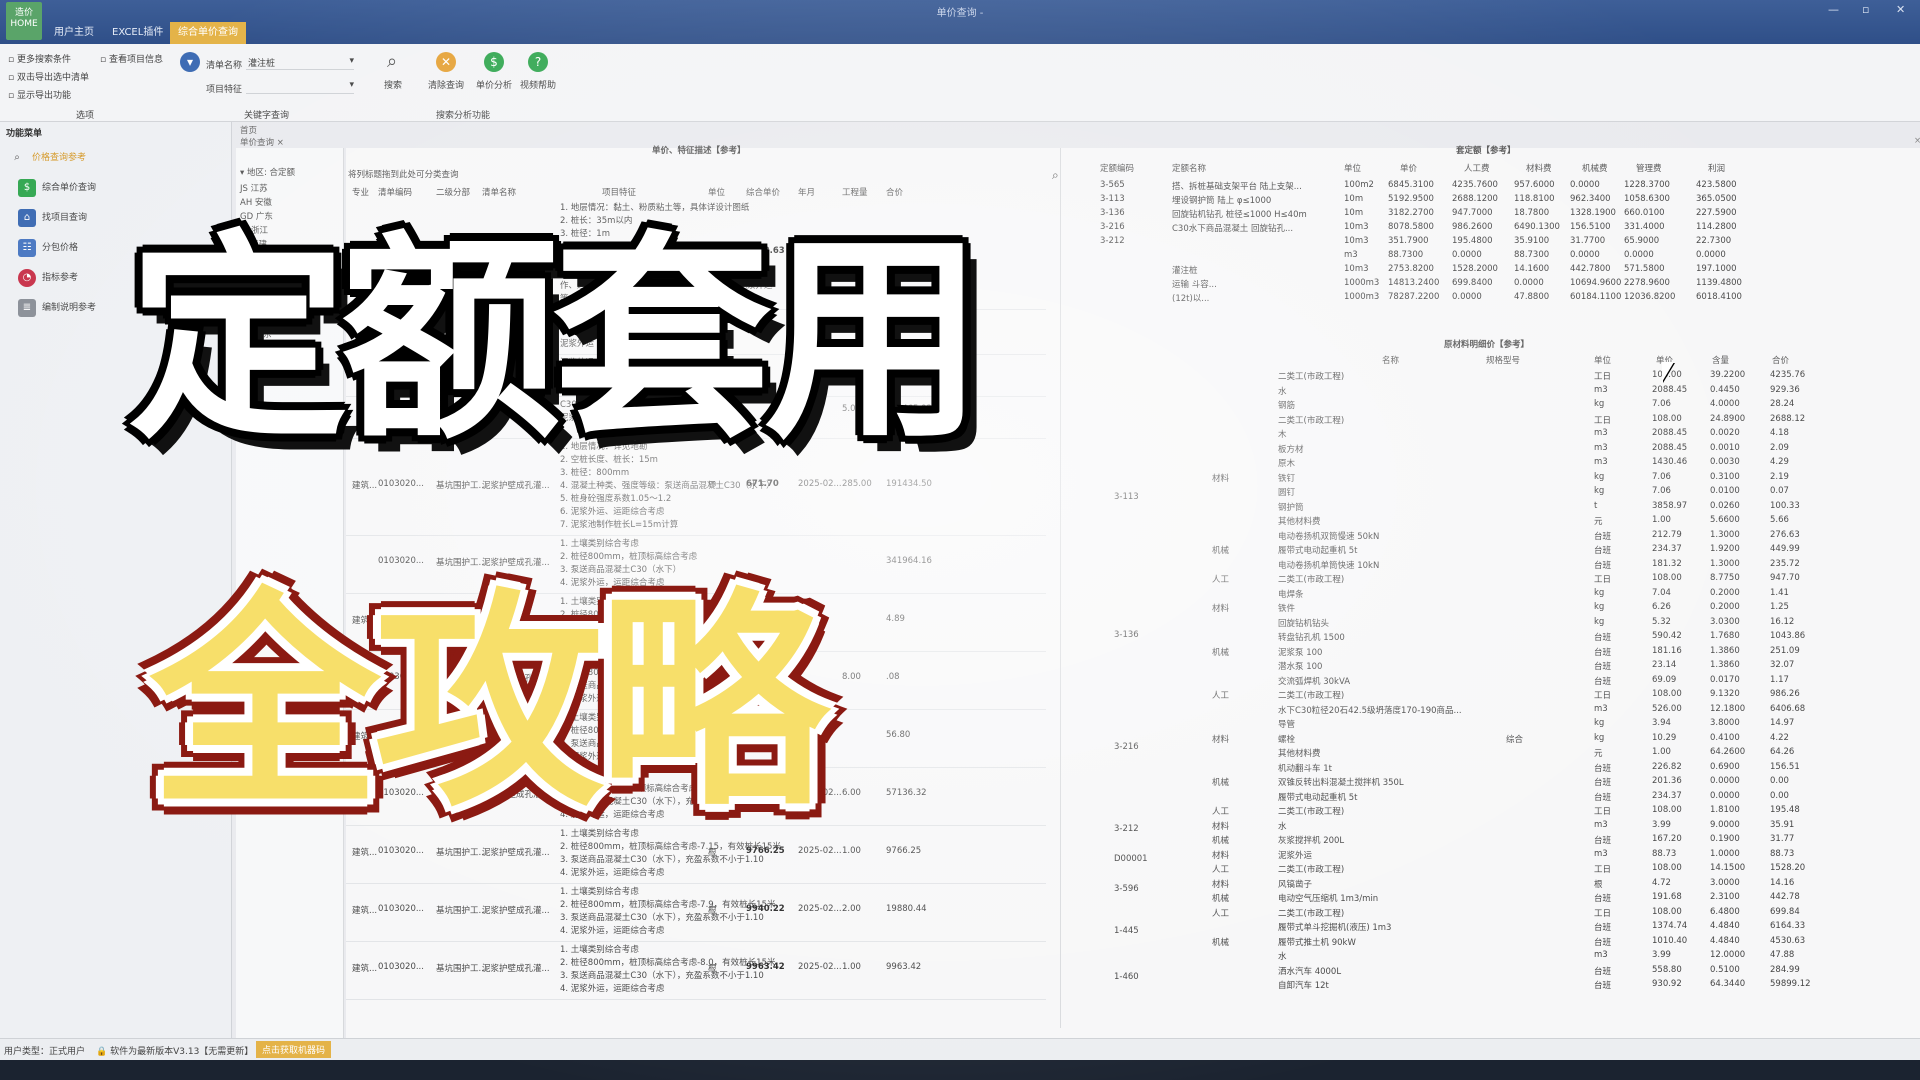 The width and height of the screenshot is (1920, 1080). What do you see at coordinates (1472, 283) in the screenshot?
I see `quota-cell: 699.8400` at bounding box center [1472, 283].